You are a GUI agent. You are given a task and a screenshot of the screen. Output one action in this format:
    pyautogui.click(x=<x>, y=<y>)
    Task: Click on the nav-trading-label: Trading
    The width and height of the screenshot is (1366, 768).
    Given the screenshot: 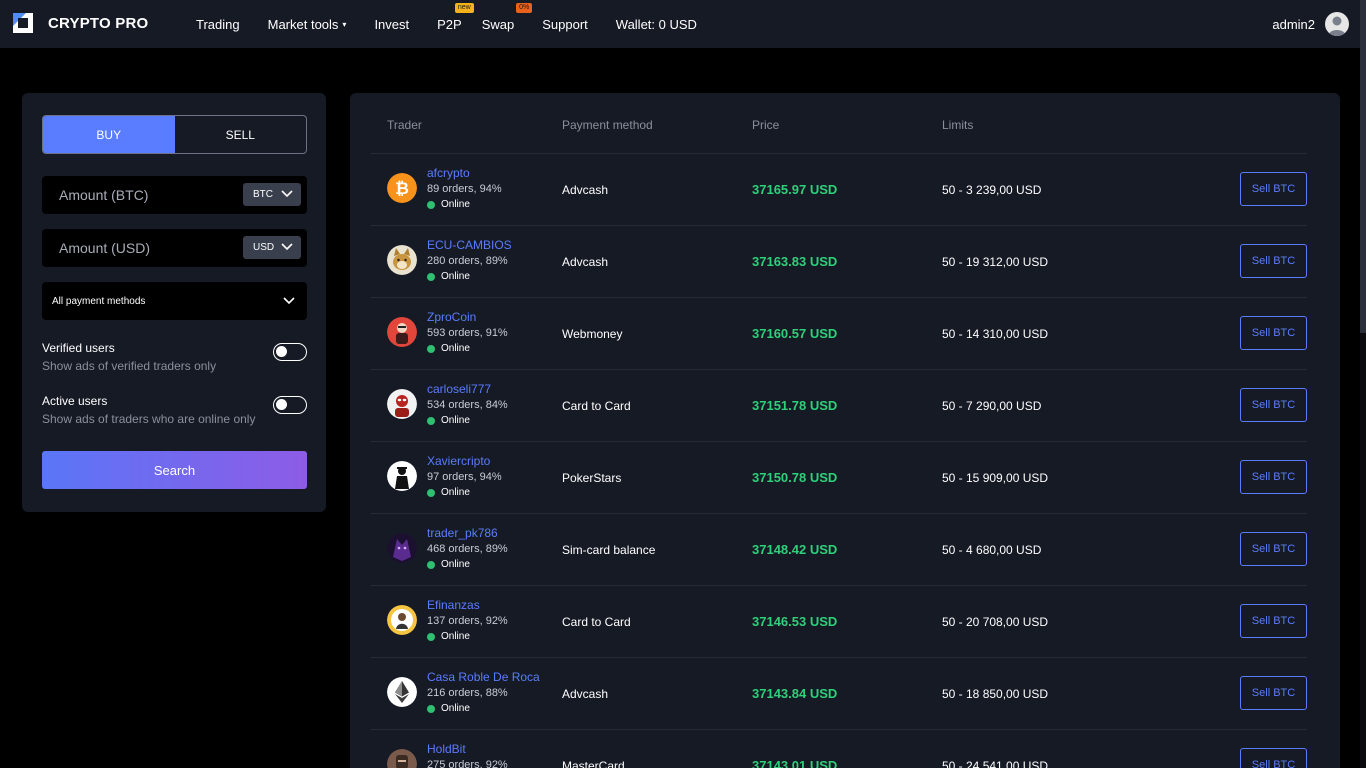 What is the action you would take?
    pyautogui.click(x=218, y=24)
    